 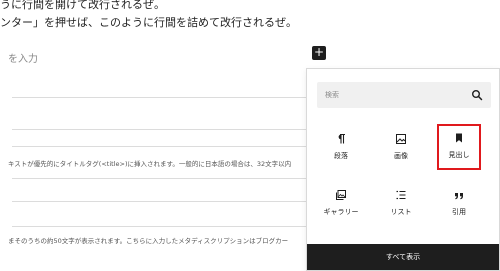 What do you see at coordinates (401, 149) in the screenshot?
I see `block-image: 画像` at bounding box center [401, 149].